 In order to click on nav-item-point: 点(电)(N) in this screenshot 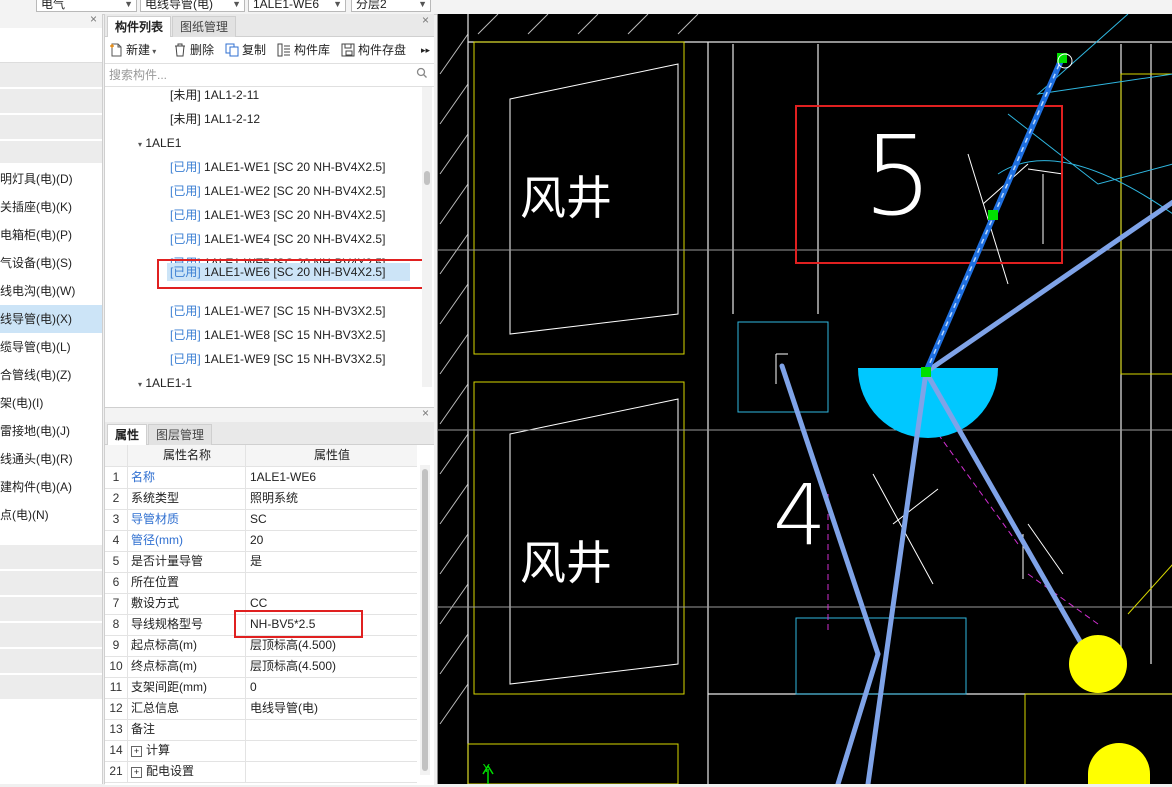, I will do `click(51, 515)`.